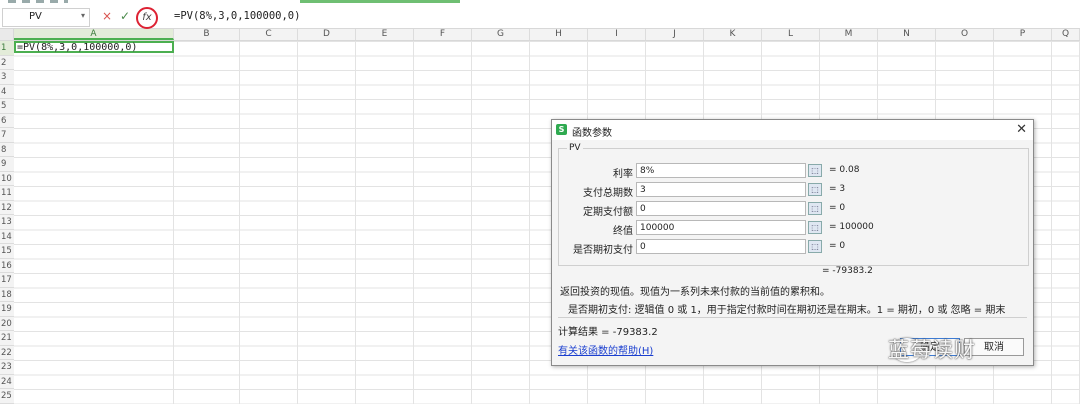 This screenshot has height=404, width=1080. I want to click on row-header-9: 9, so click(7, 164).